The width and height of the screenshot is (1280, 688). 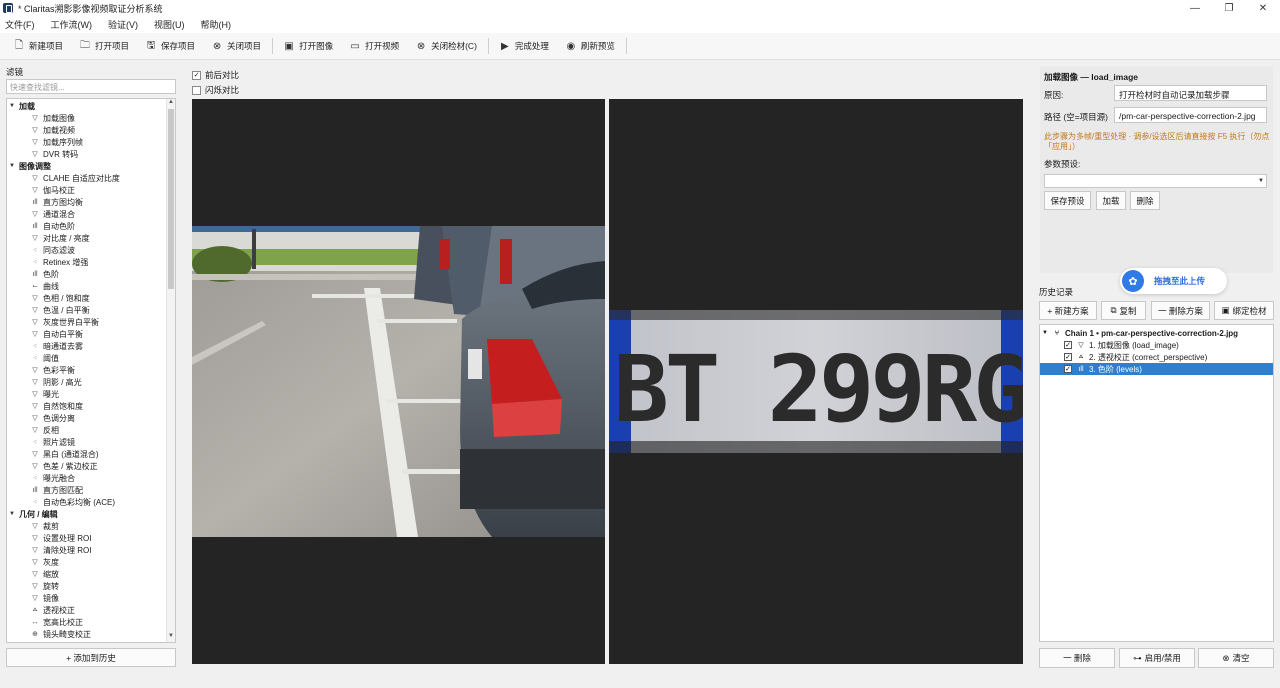 I want to click on delete-step-button: 一 删除, so click(x=1077, y=658).